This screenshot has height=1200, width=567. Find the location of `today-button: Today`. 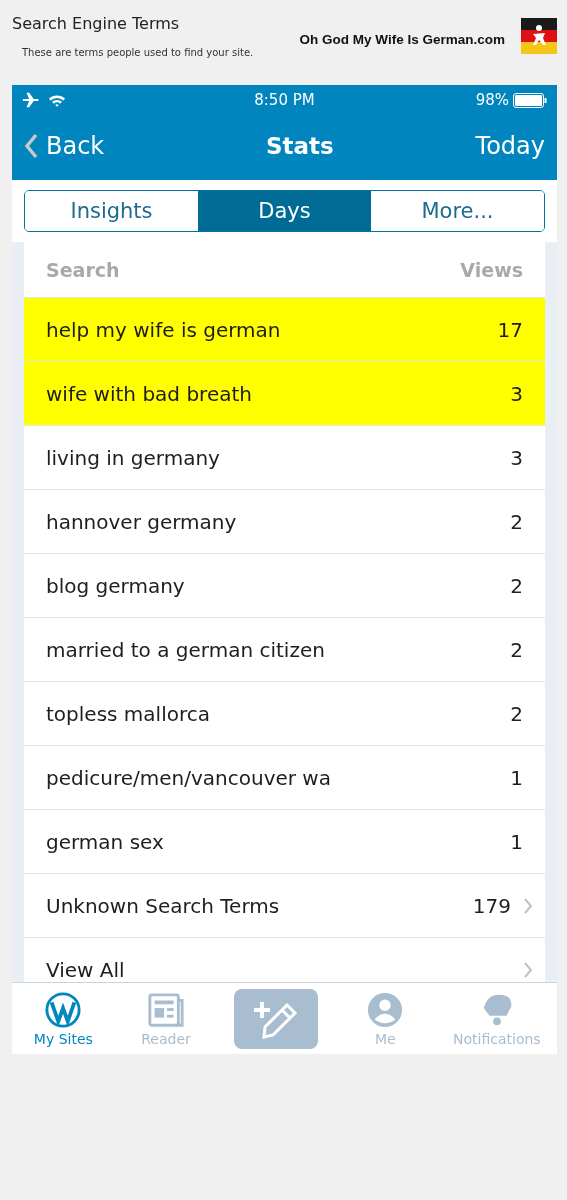

today-button: Today is located at coordinates (510, 146).